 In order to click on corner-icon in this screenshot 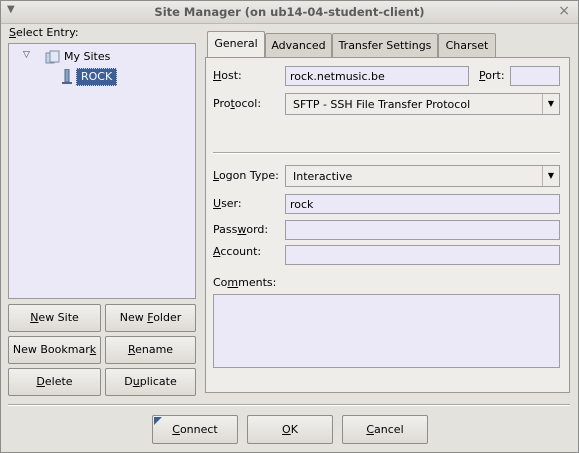, I will do `click(158, 421)`.